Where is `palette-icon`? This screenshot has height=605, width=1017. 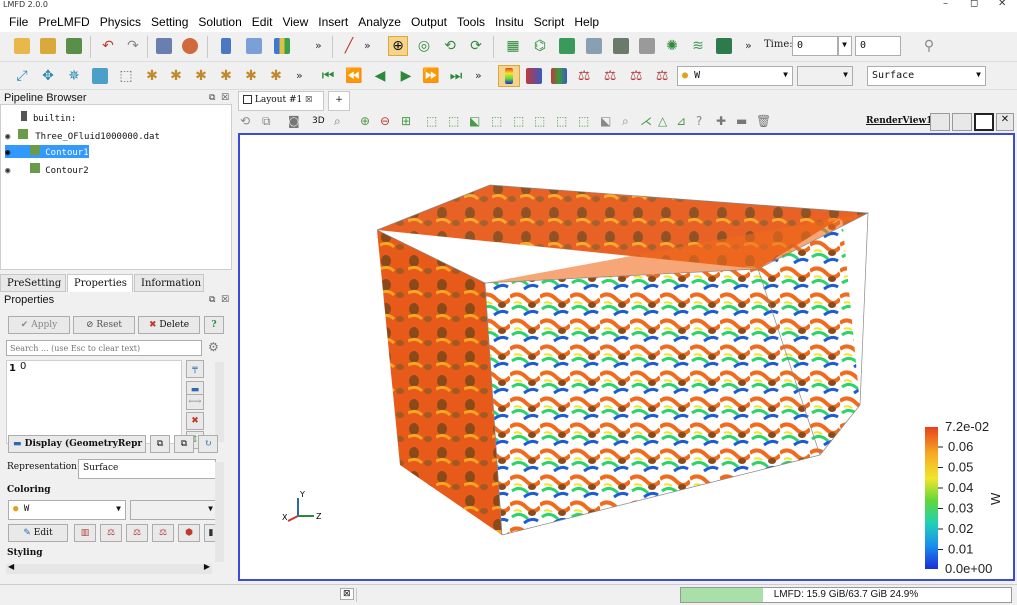
palette-icon is located at coordinates (190, 46).